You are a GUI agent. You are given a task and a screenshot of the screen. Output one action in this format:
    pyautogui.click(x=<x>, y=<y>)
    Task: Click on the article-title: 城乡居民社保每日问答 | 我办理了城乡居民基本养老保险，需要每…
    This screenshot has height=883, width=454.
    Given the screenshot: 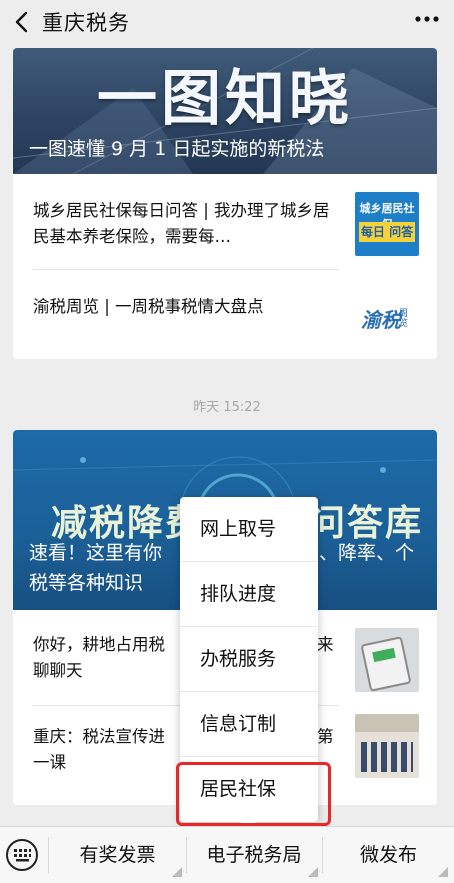 What is the action you would take?
    pyautogui.click(x=181, y=223)
    